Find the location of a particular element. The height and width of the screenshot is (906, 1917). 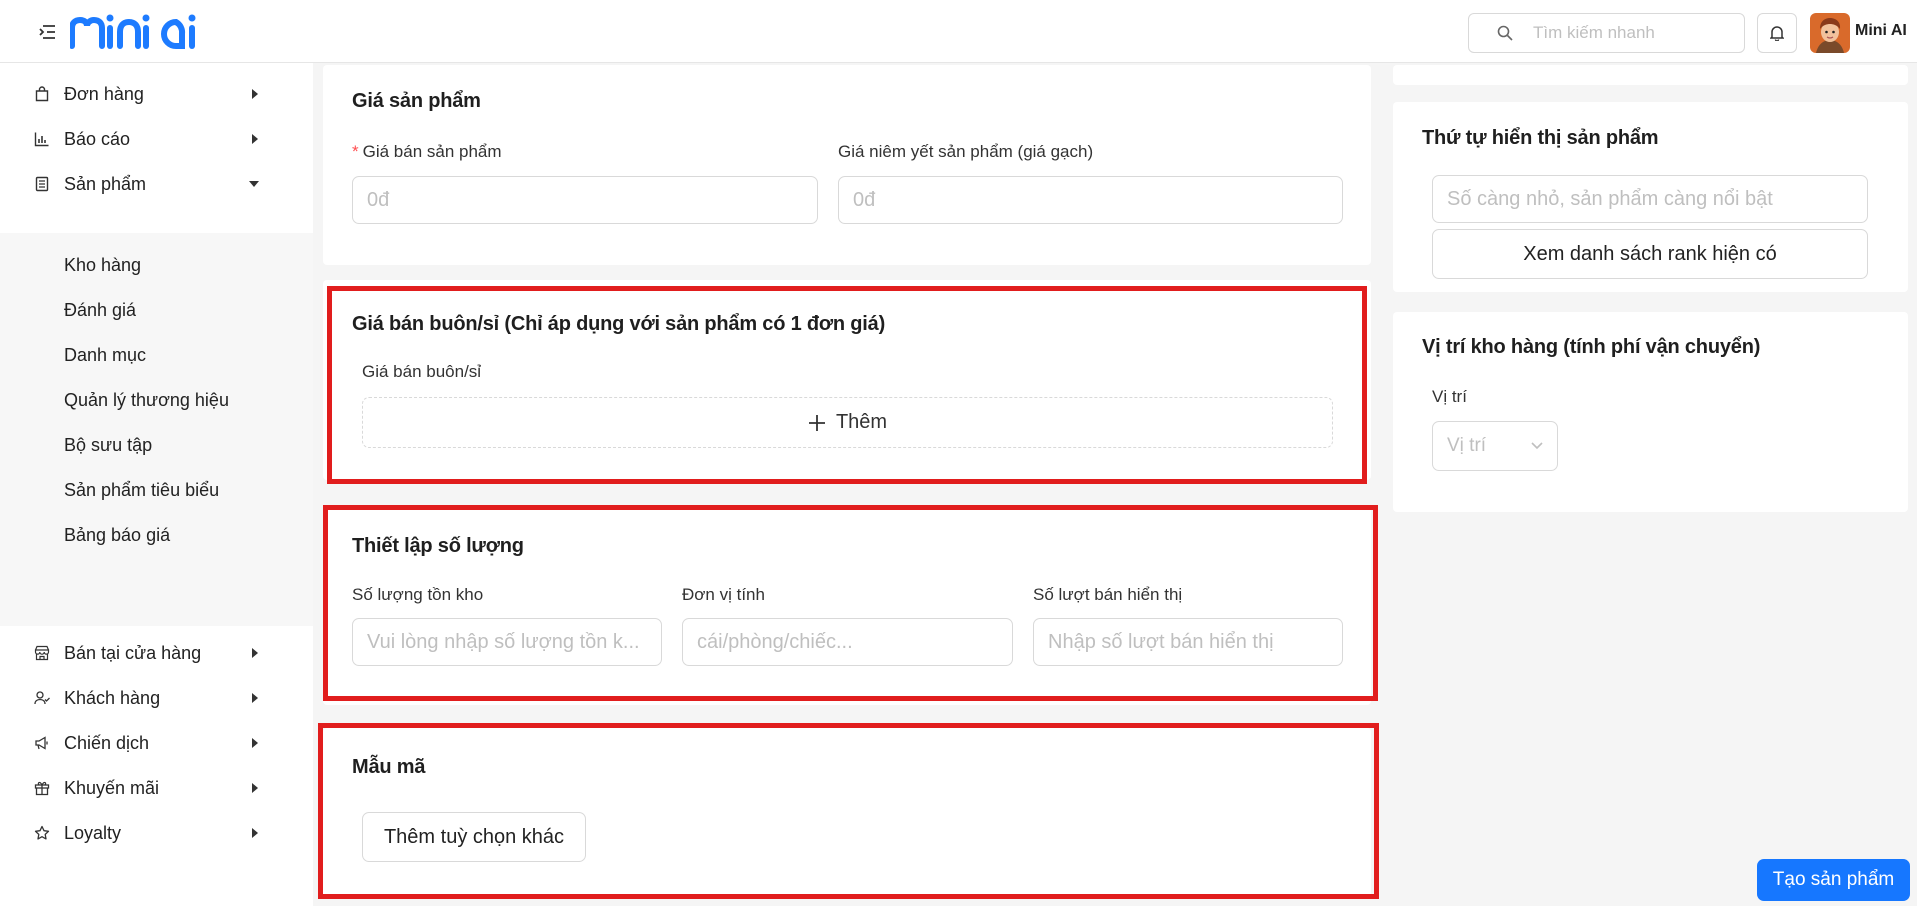

submenu-item-reviews: Đánh giá is located at coordinates (156, 310).